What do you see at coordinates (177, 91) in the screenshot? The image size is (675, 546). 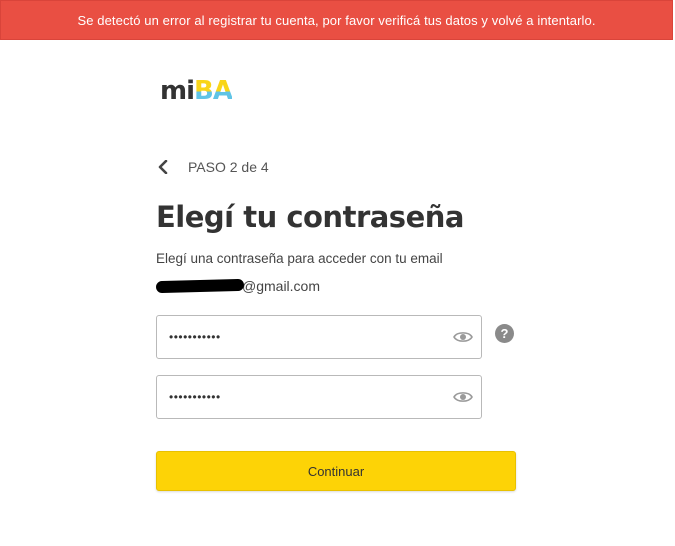 I see `logo-text-mi: mi` at bounding box center [177, 91].